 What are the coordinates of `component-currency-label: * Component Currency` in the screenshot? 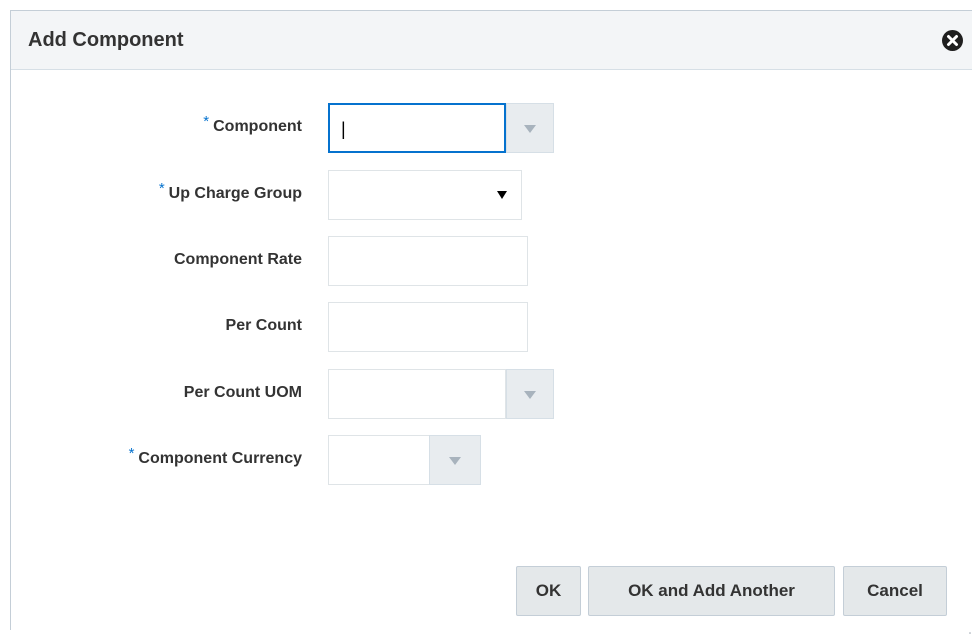 It's located at (215, 456).